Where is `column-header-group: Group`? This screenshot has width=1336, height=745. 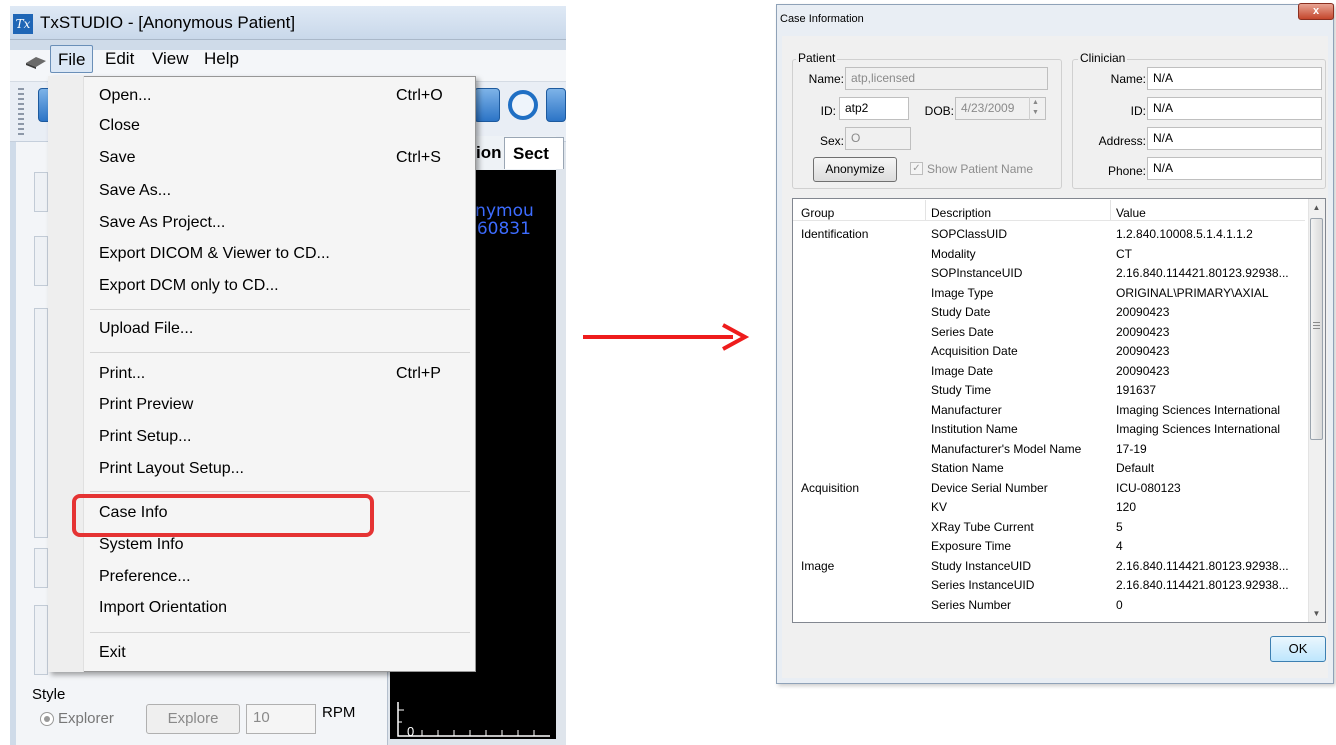
column-header-group: Group is located at coordinates (817, 213).